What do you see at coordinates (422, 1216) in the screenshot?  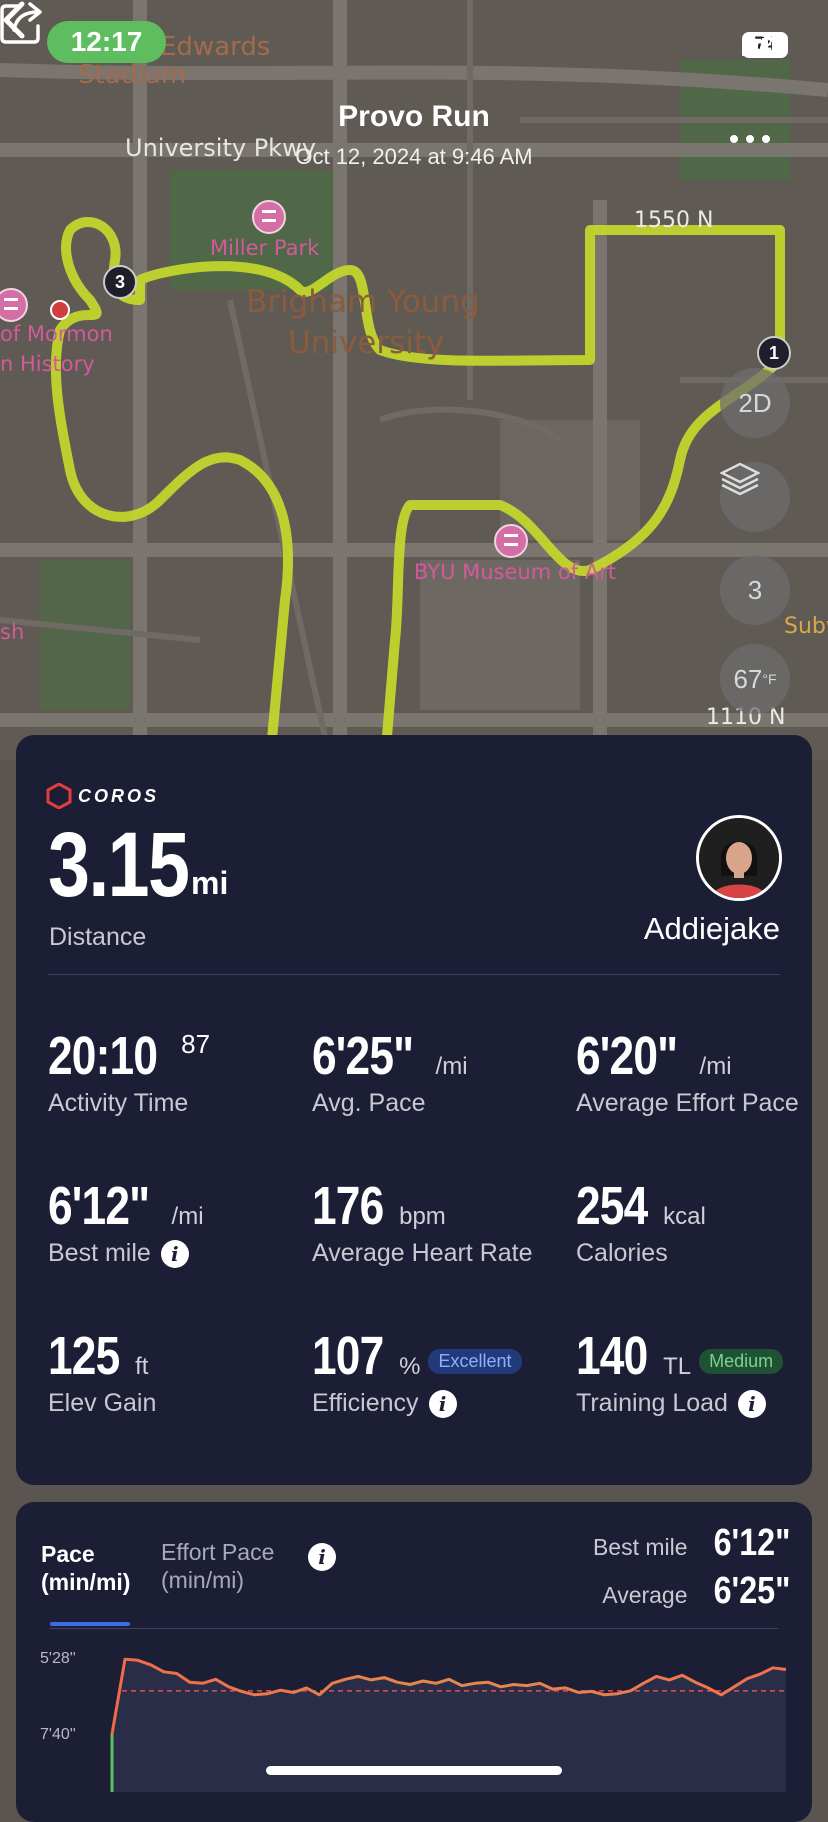 I see `stat-unit: bpm` at bounding box center [422, 1216].